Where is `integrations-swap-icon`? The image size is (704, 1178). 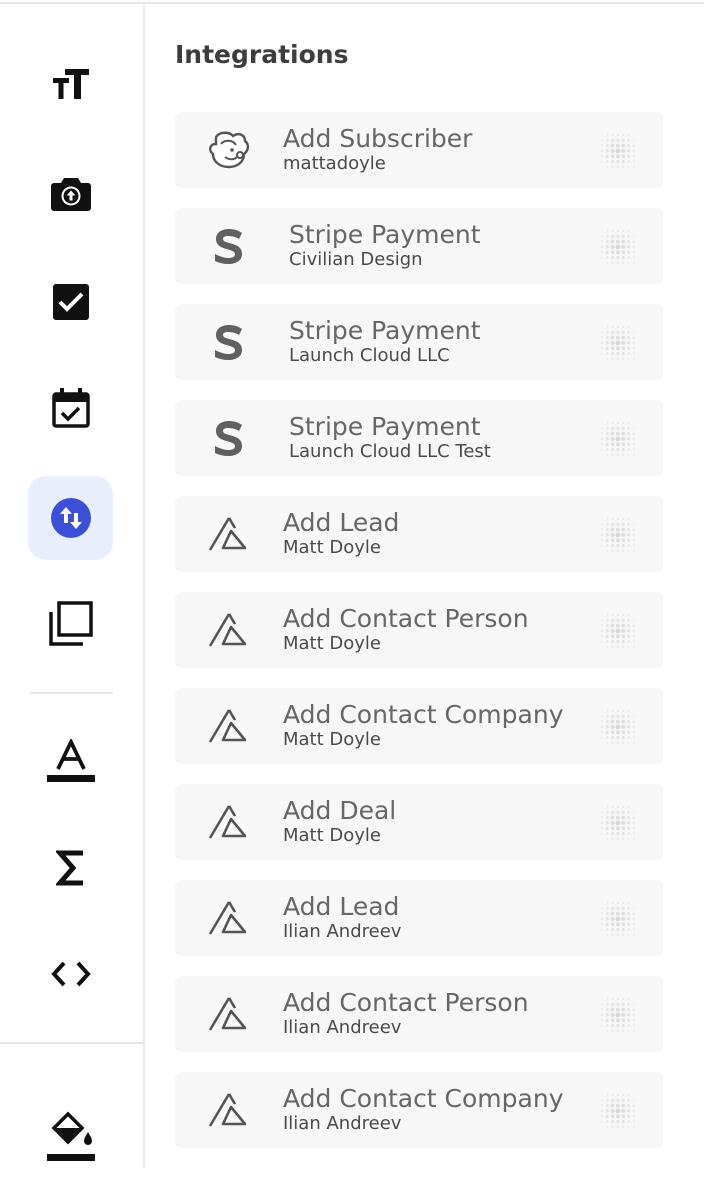
integrations-swap-icon is located at coordinates (70, 518).